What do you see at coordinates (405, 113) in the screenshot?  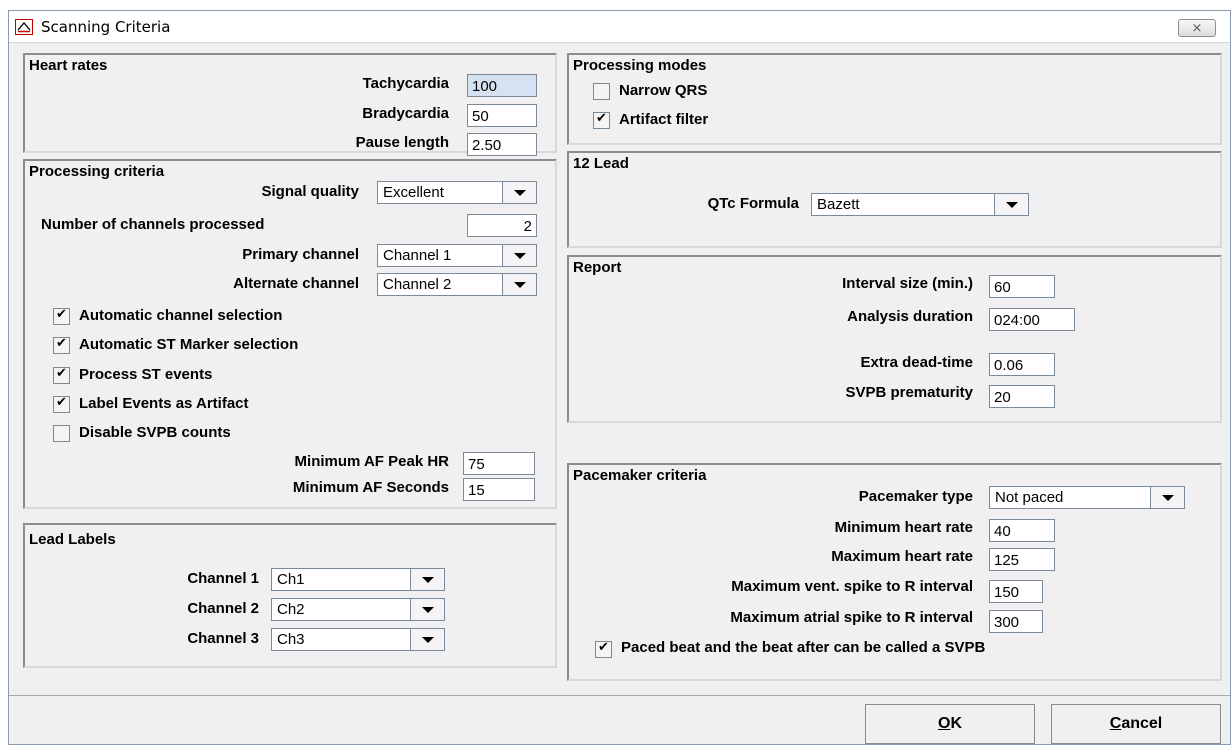 I see `bradycardia-label: Bradycardia` at bounding box center [405, 113].